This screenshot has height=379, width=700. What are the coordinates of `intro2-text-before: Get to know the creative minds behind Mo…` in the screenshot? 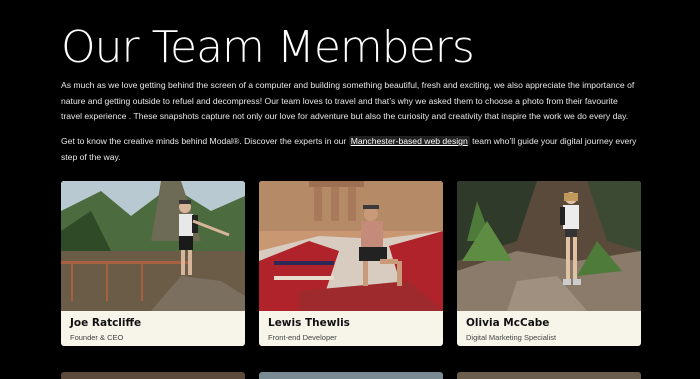 It's located at (205, 141).